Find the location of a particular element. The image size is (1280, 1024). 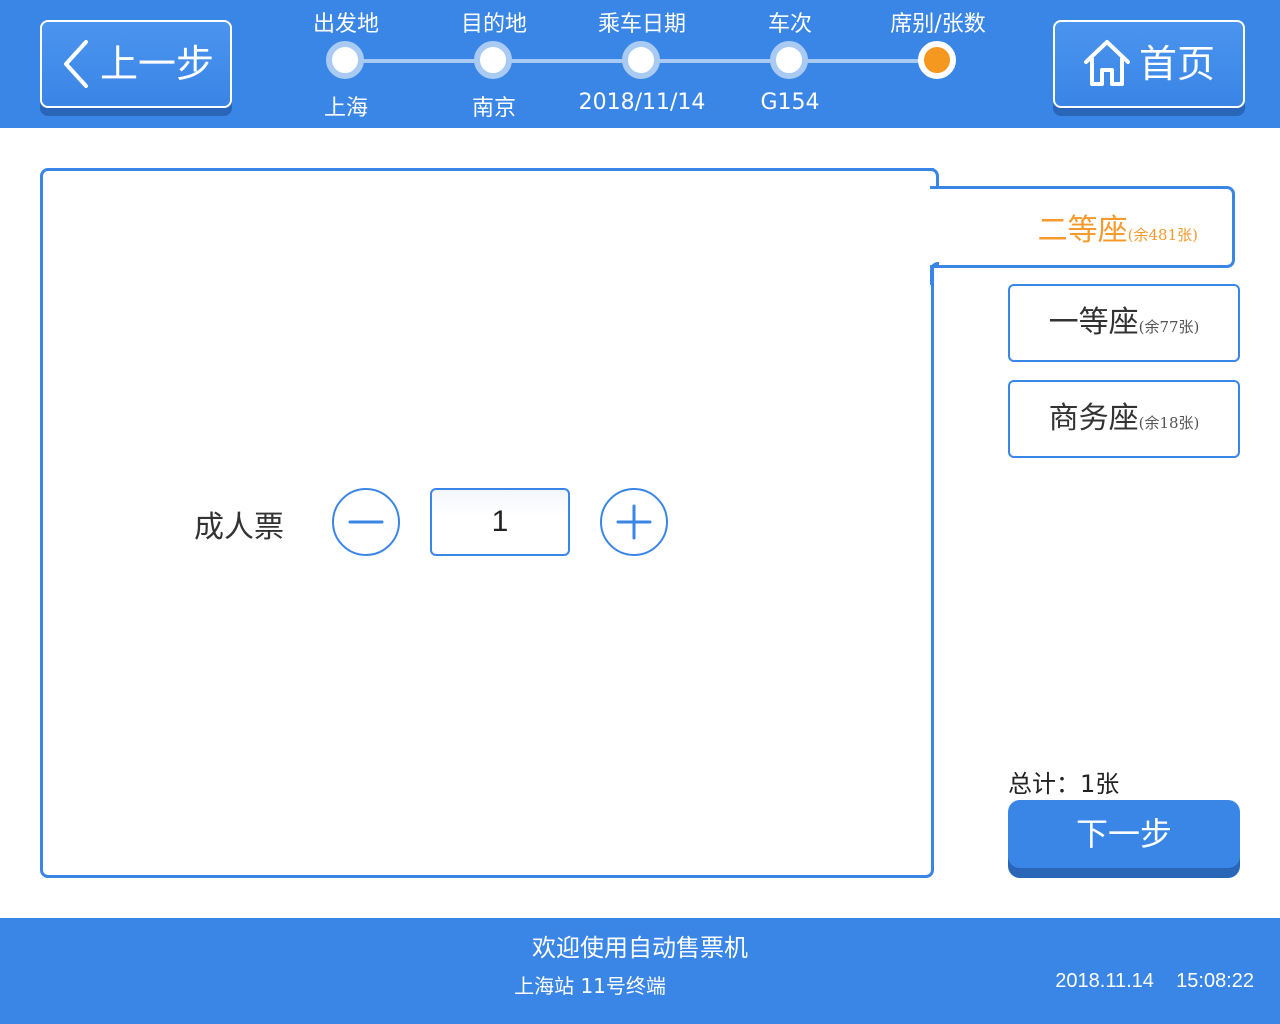

welcome-text: 欢迎使用自动售票机 is located at coordinates (640, 948).